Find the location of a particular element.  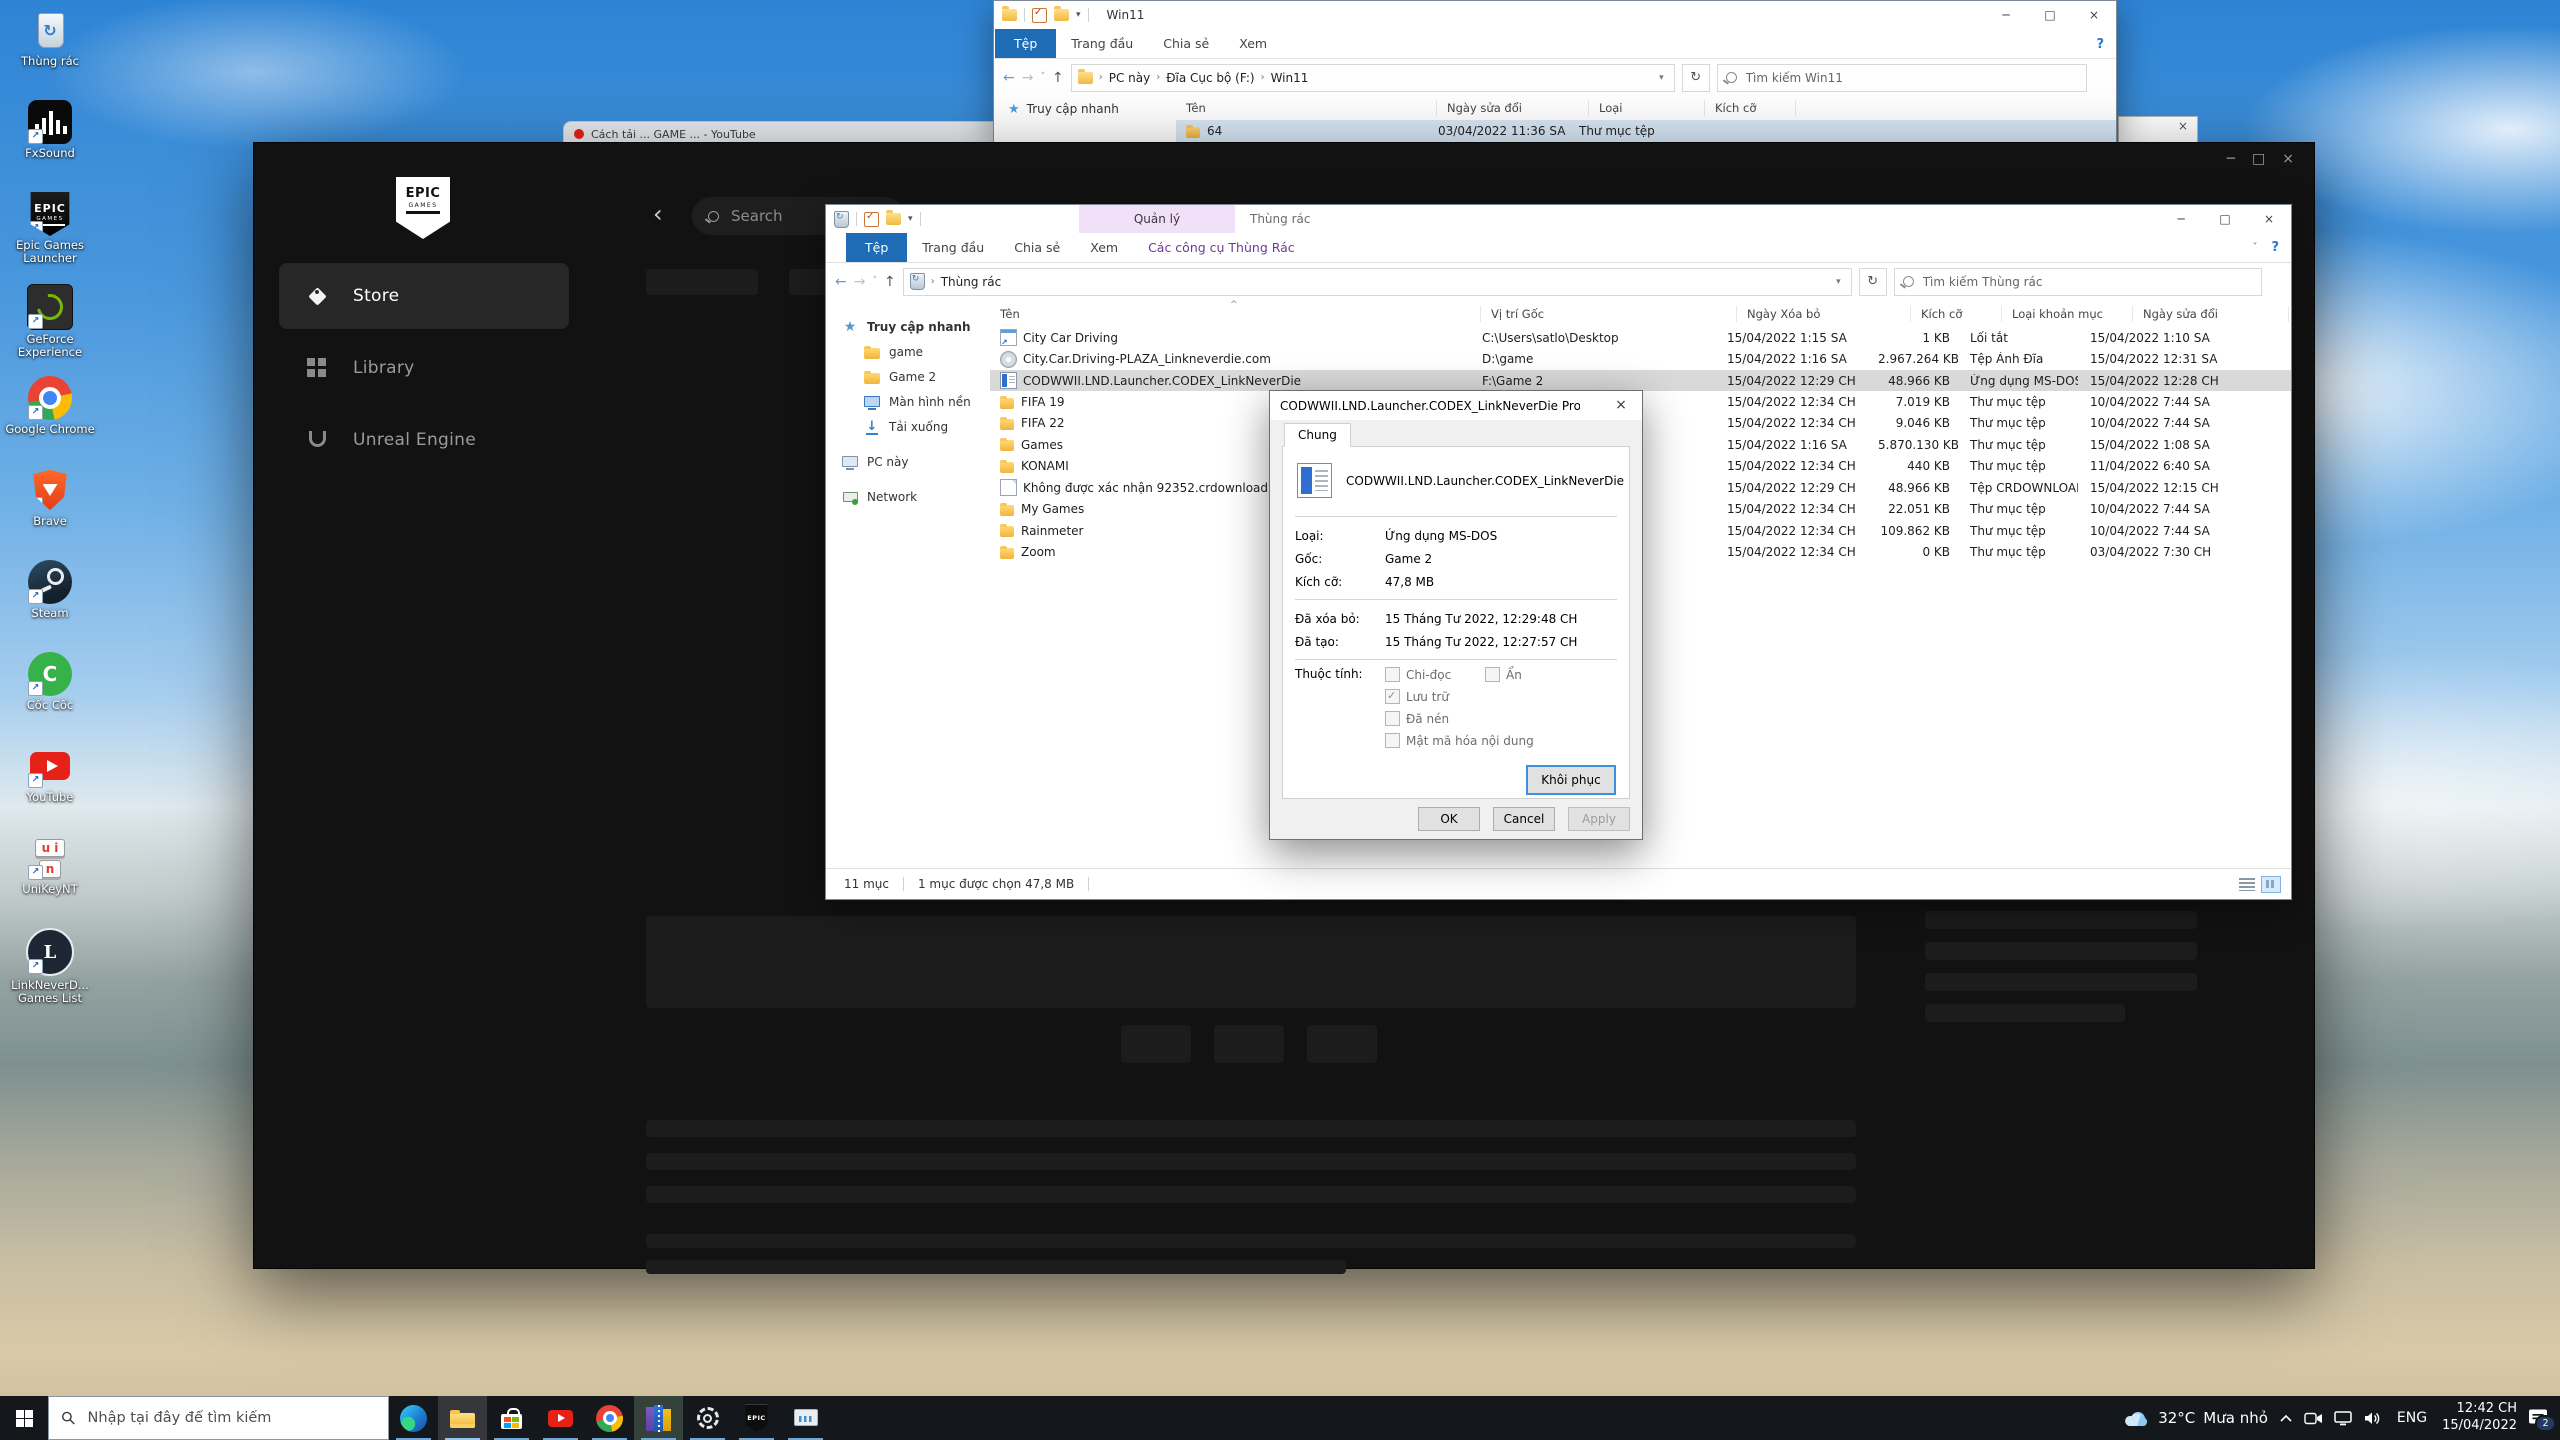

address-bar: › Thùng rác ▾ is located at coordinates (1377, 281).